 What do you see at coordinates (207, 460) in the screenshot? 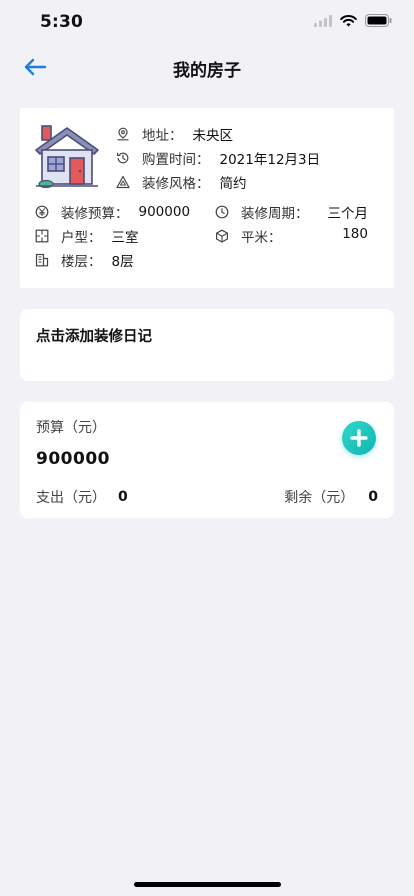
I see `budget-card: 预算（元） 900000 支出（元） 0 剩余（元） 0` at bounding box center [207, 460].